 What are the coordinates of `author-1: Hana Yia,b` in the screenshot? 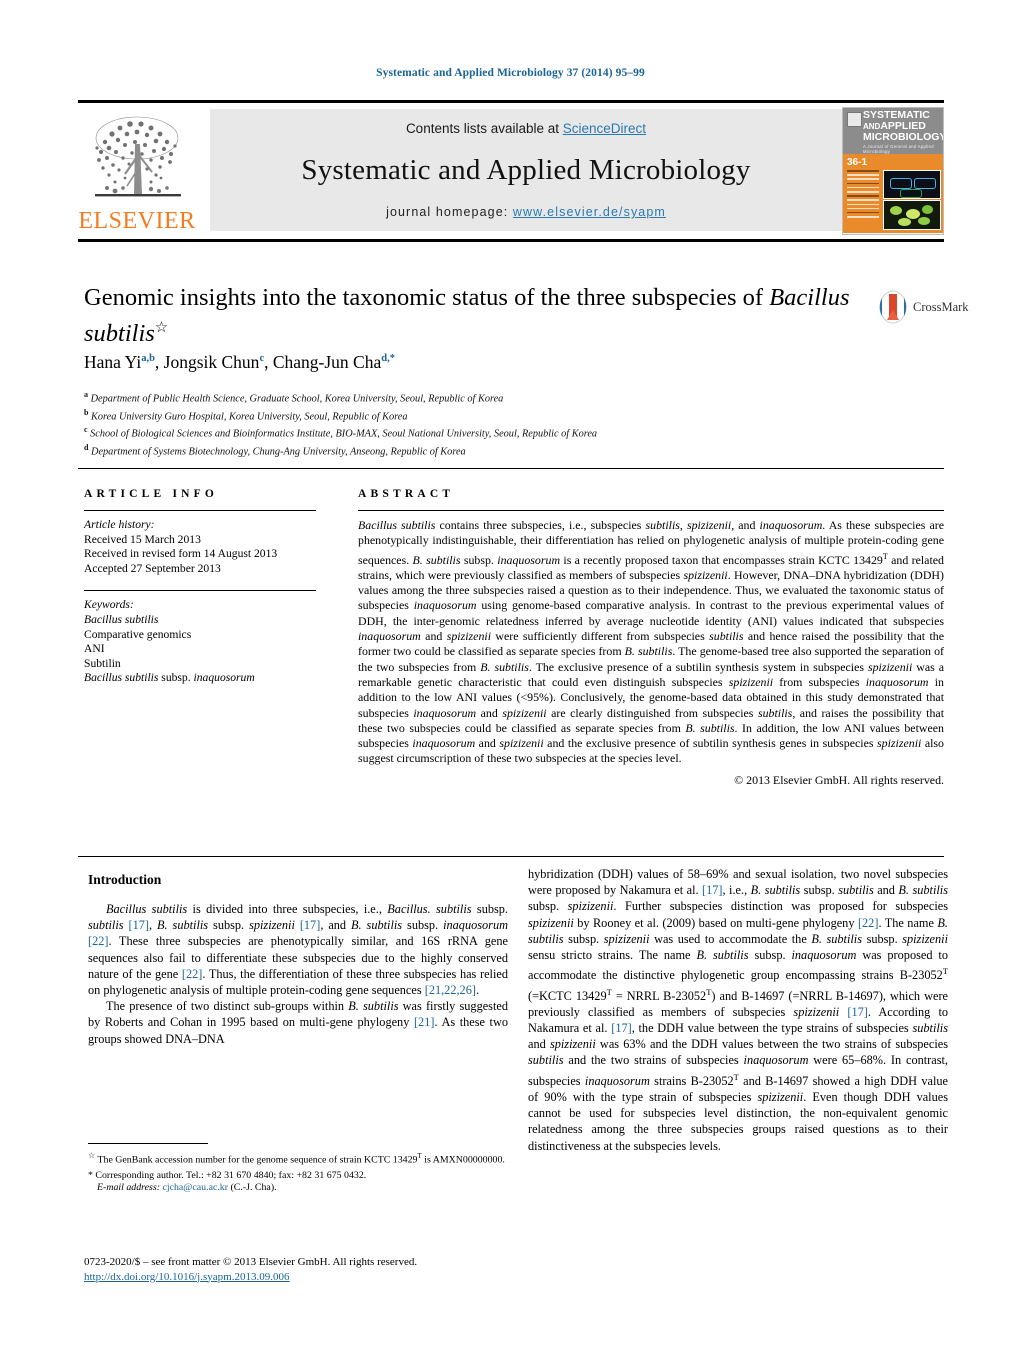 It's located at (119, 362).